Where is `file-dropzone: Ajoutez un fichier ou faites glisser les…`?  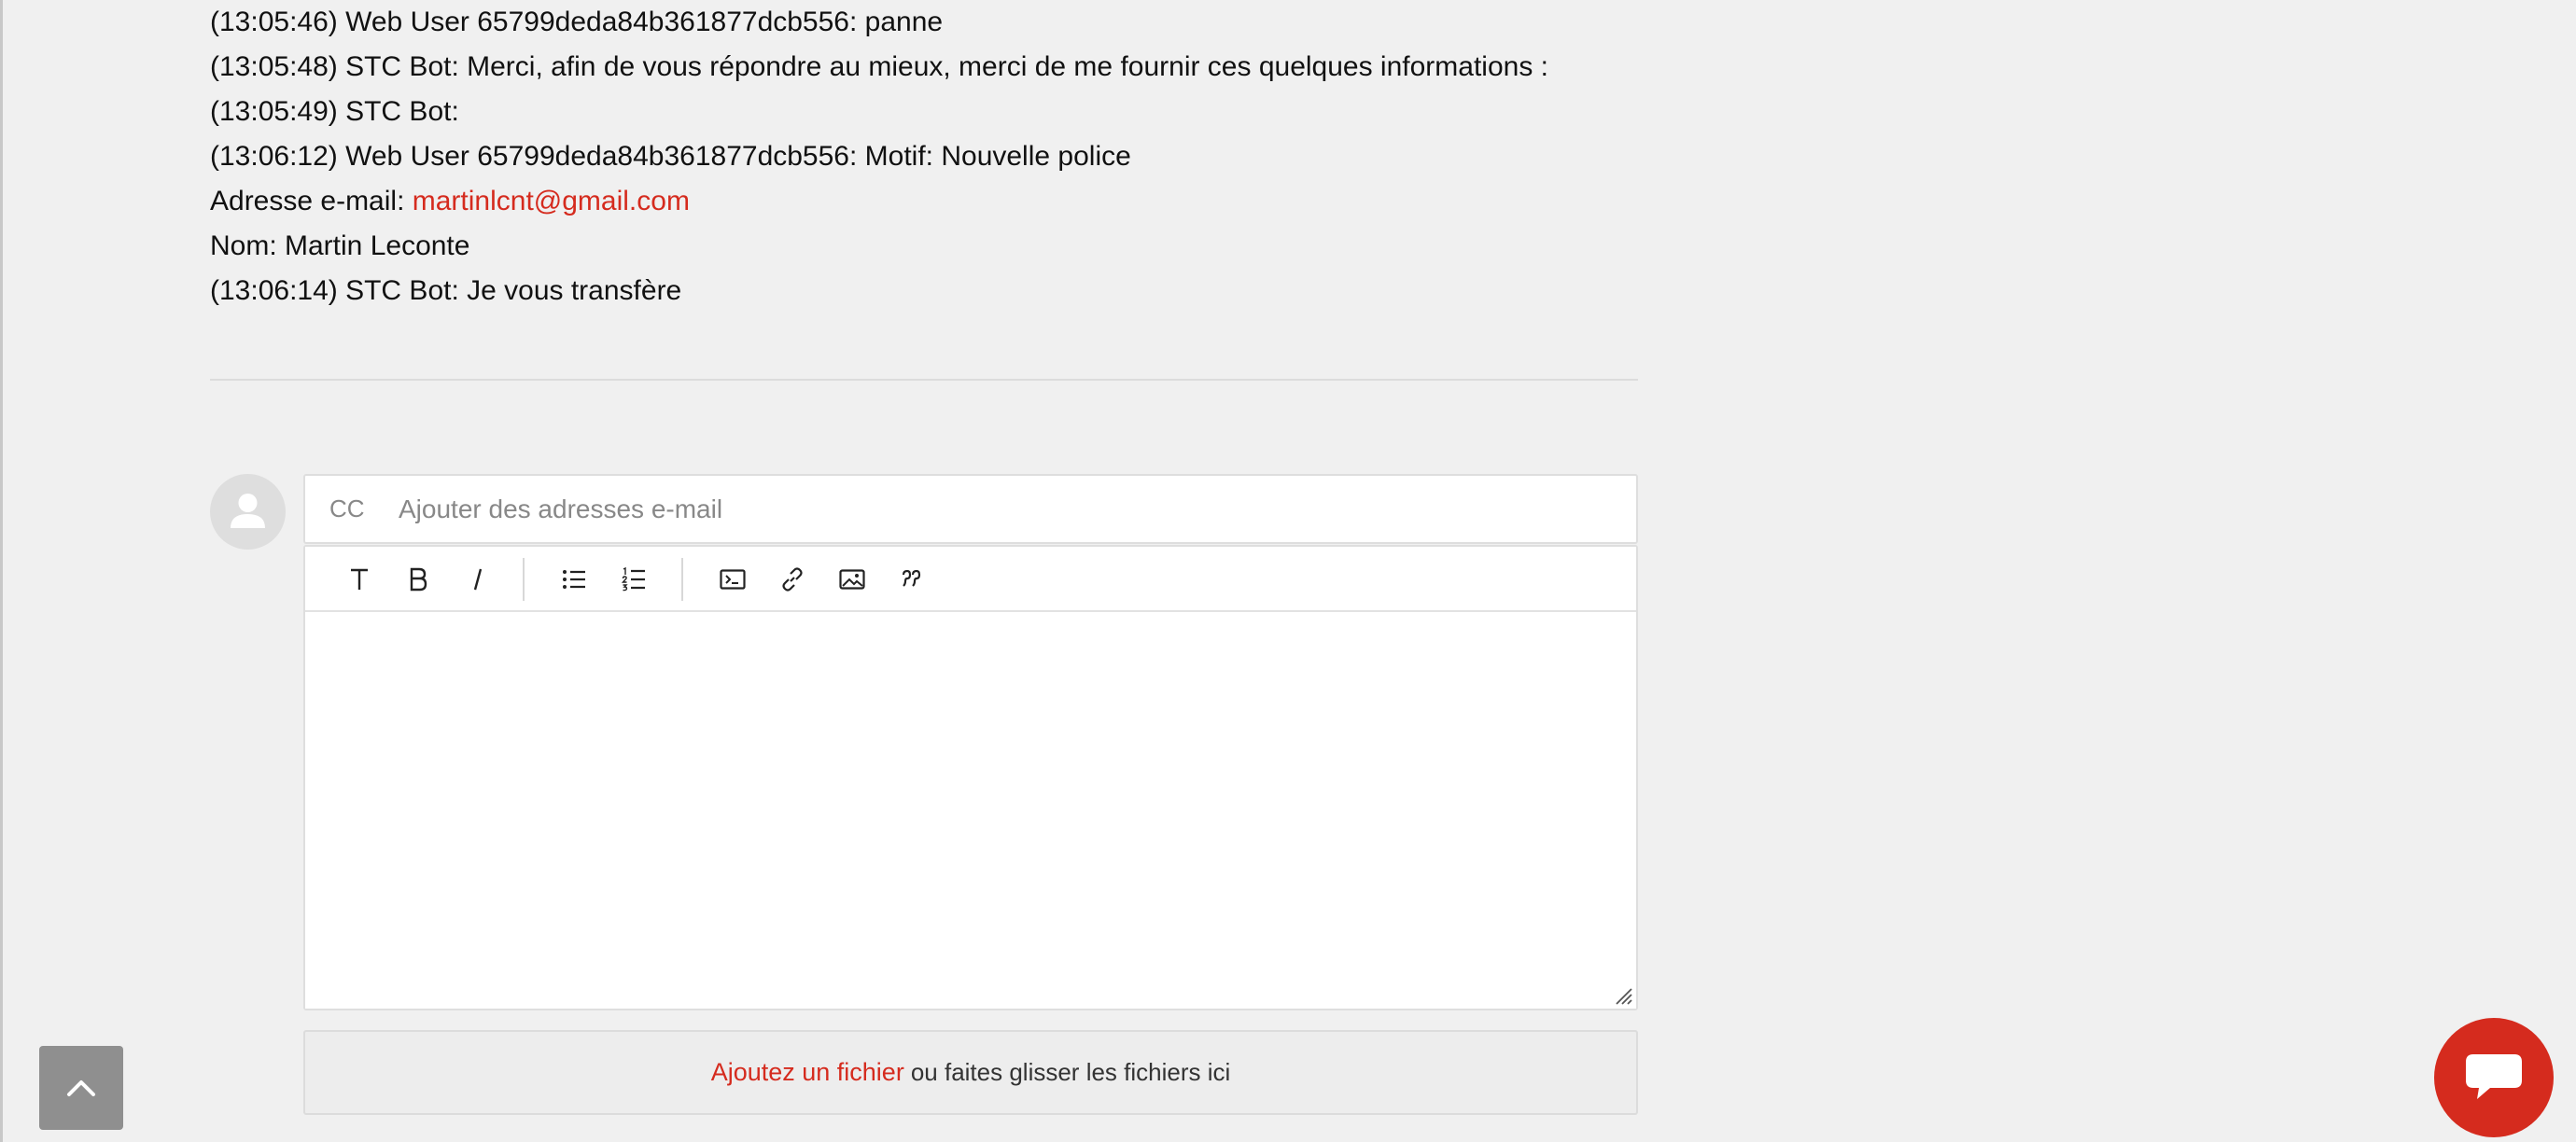 file-dropzone: Ajoutez un fichier ou faites glisser les… is located at coordinates (970, 1072).